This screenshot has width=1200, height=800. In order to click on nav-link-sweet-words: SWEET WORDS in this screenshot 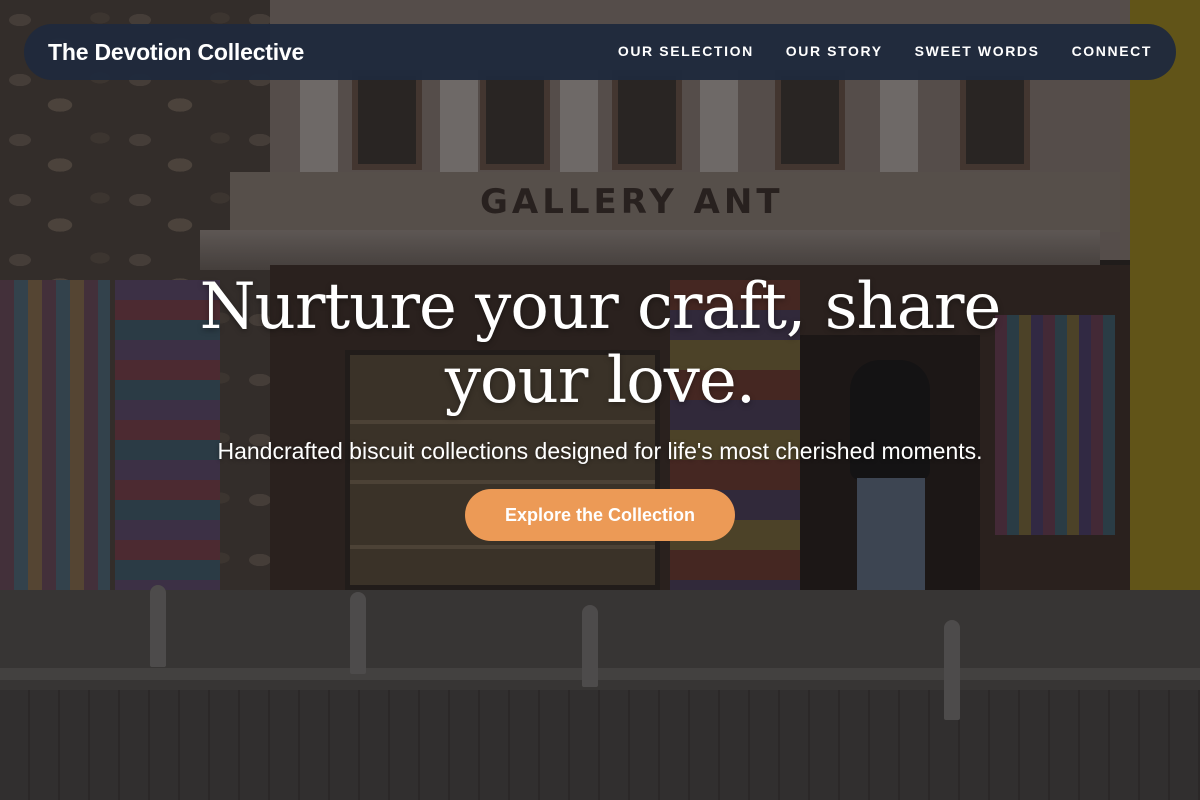, I will do `click(977, 51)`.